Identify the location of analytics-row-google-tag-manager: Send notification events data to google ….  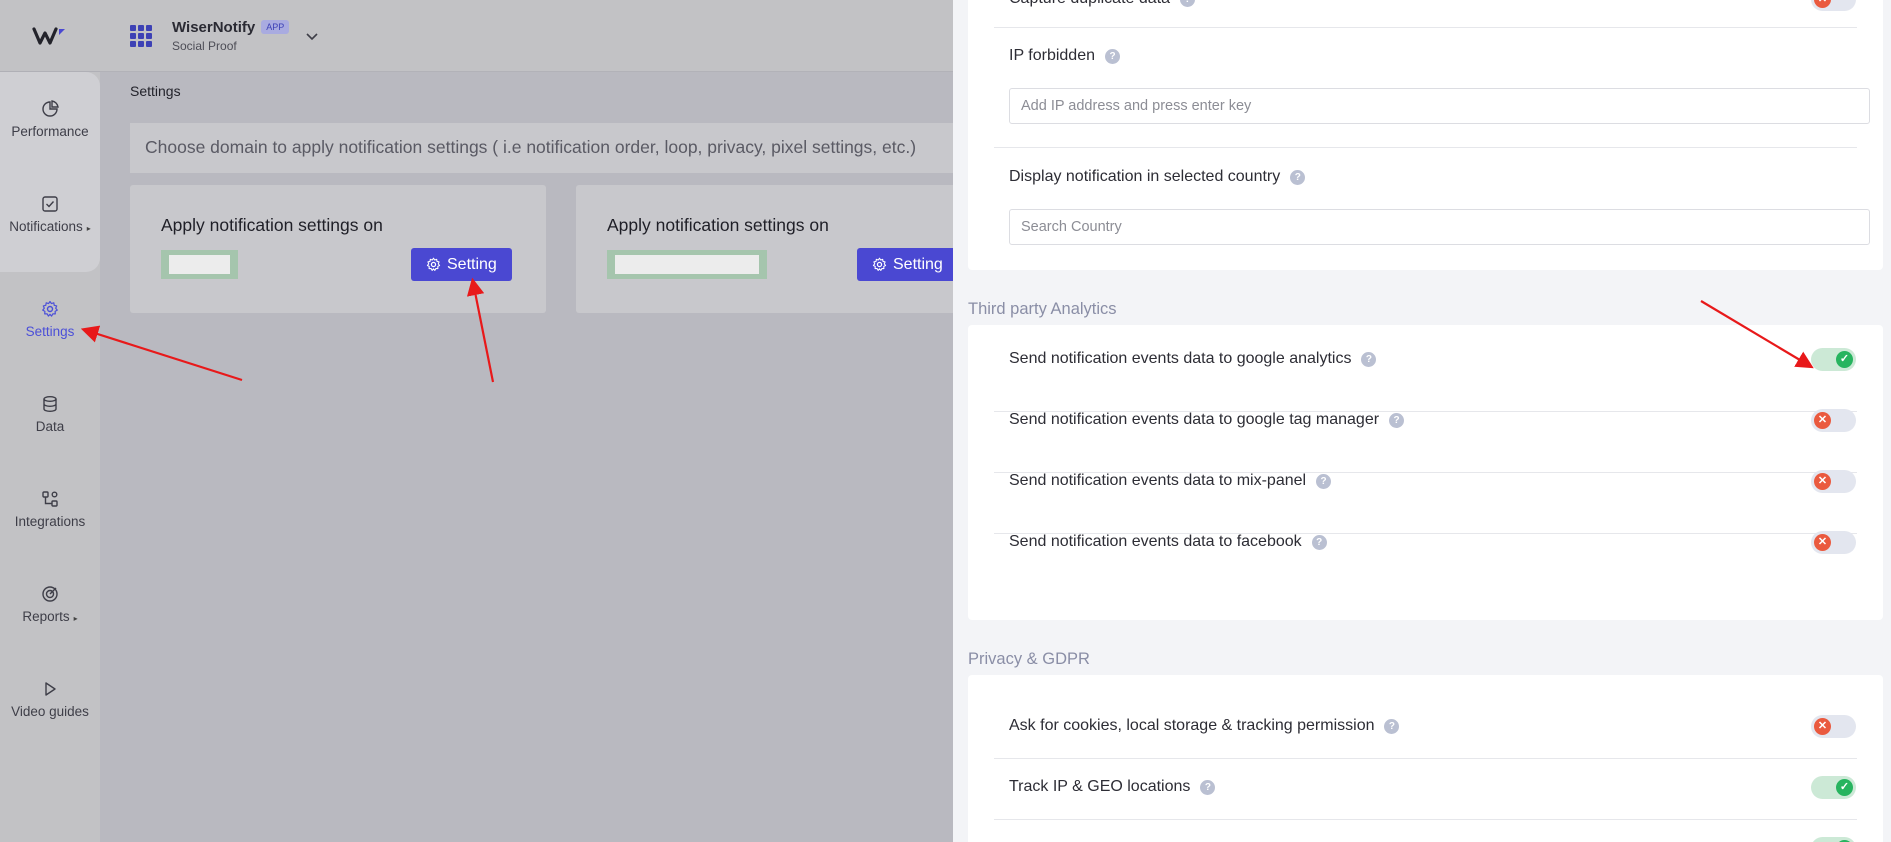
(1425, 421).